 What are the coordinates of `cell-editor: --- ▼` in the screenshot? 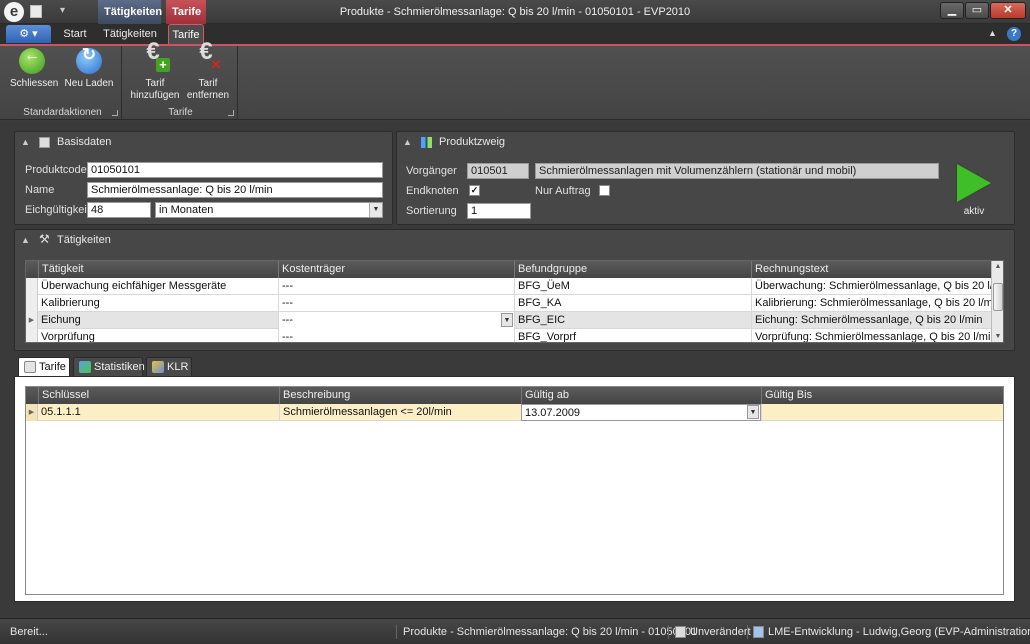 It's located at (396, 320).